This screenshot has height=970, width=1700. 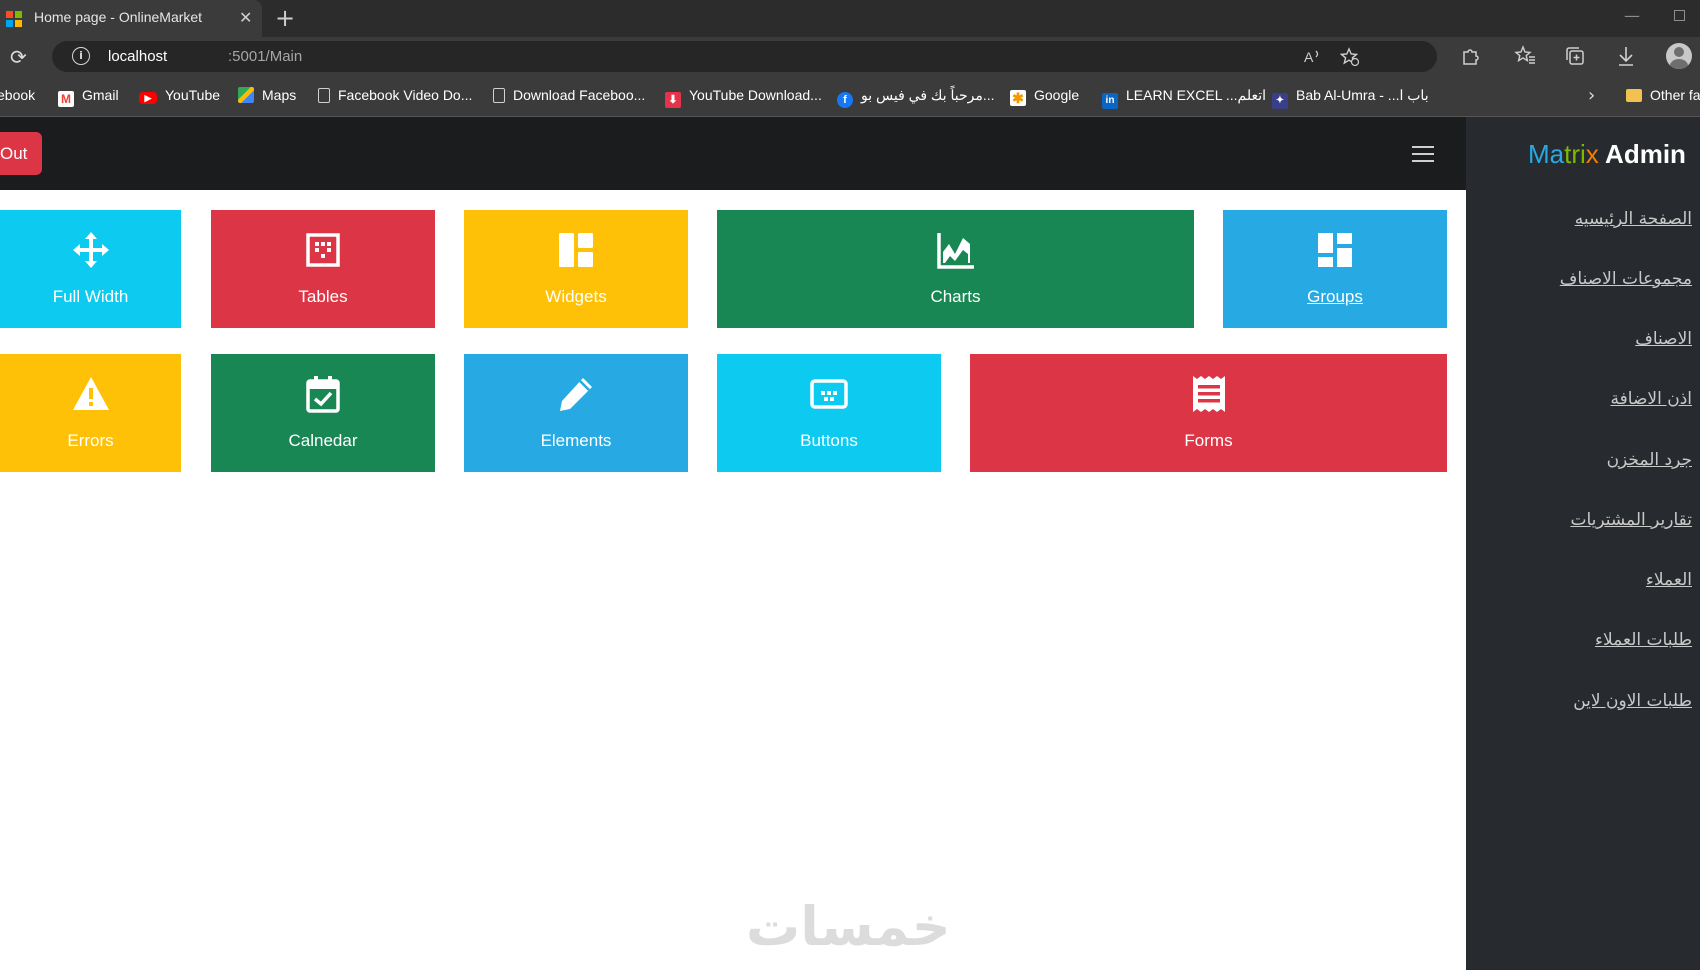 I want to click on address-bar: i localhost :5001/Main A, so click(x=744, y=56).